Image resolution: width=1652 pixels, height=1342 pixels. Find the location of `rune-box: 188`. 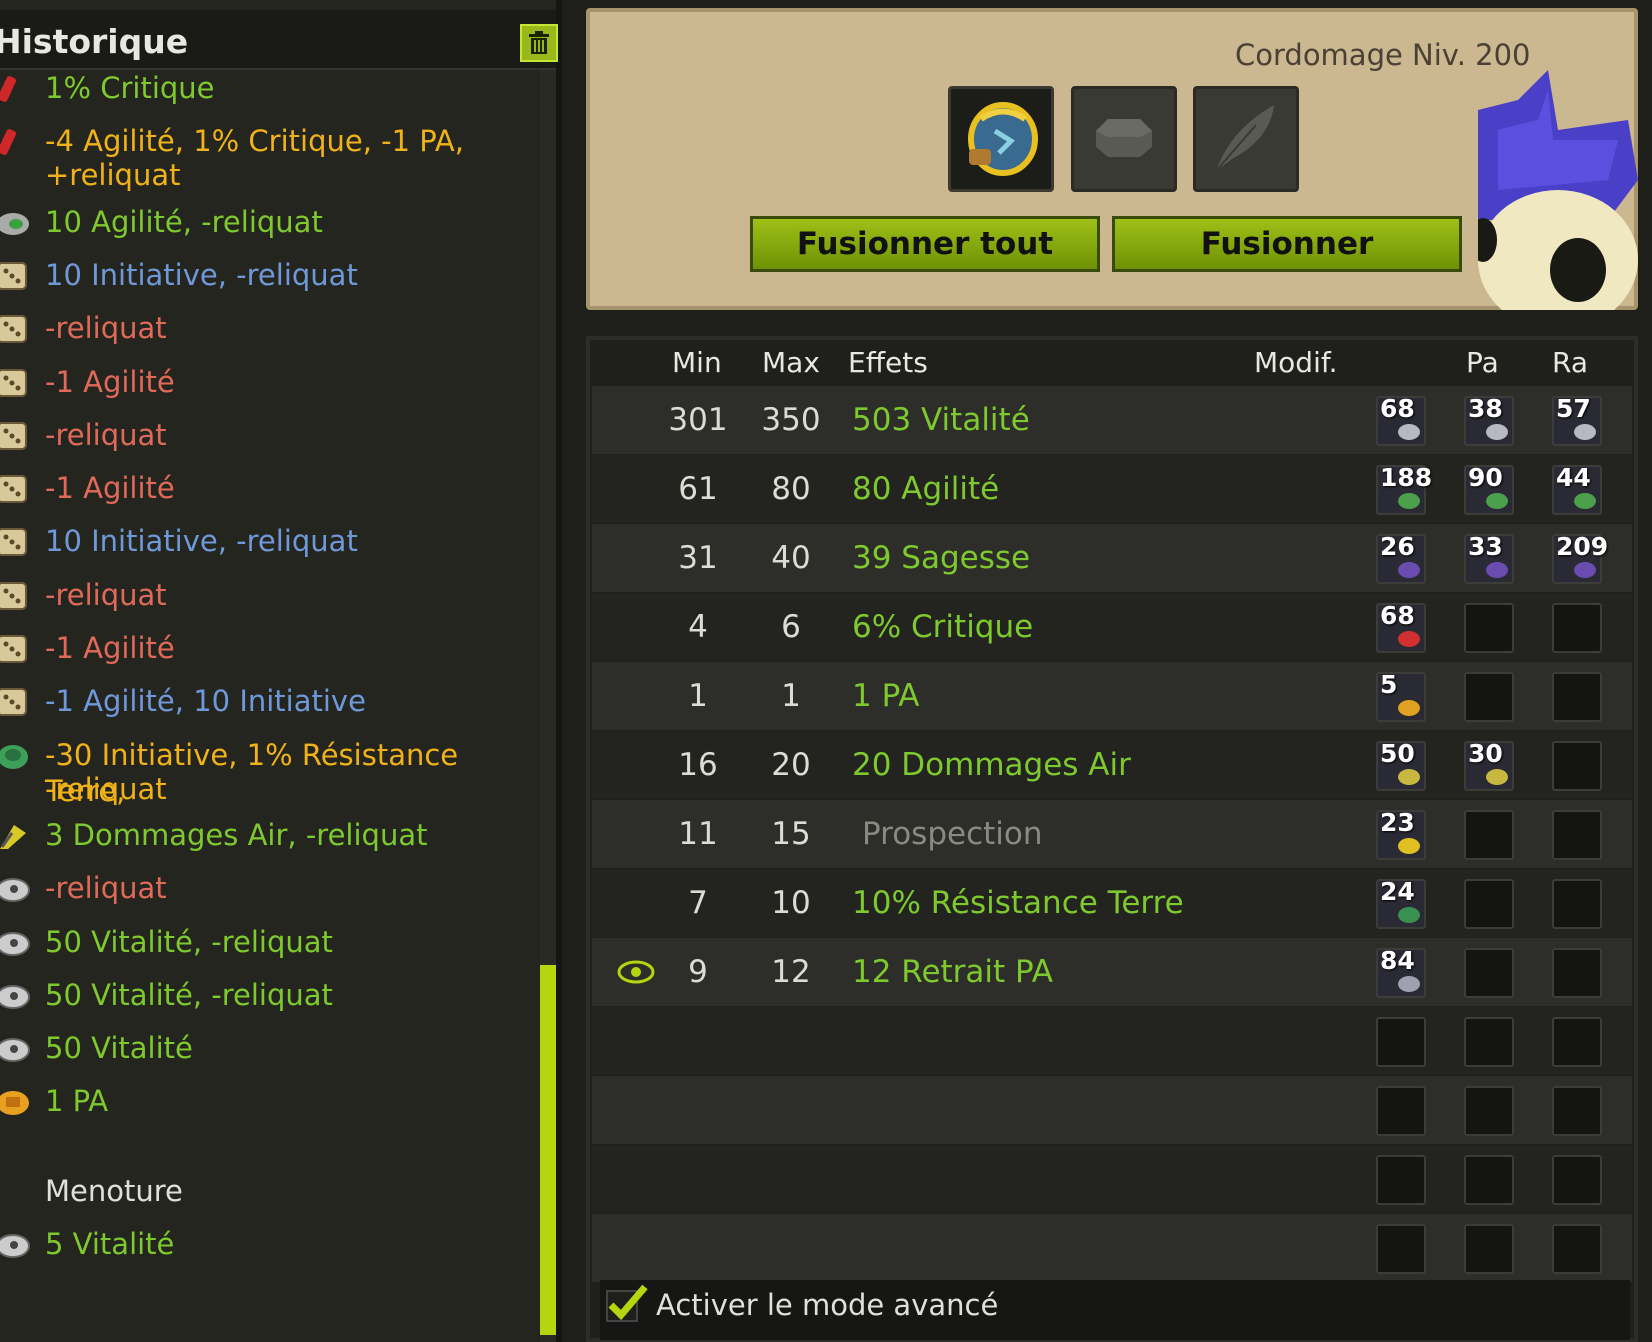

rune-box: 188 is located at coordinates (1404, 489).